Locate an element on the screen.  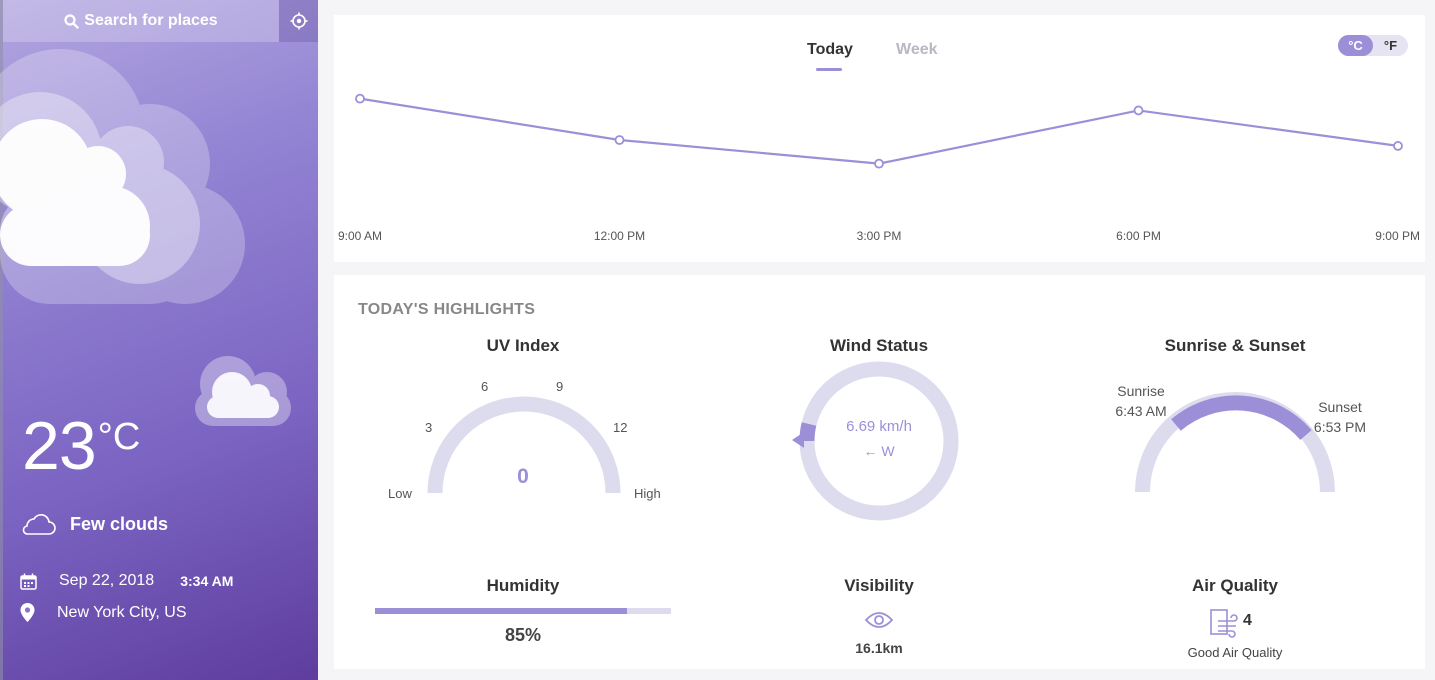
x-tick-label: 3:00 PM is located at coordinates (879, 236).